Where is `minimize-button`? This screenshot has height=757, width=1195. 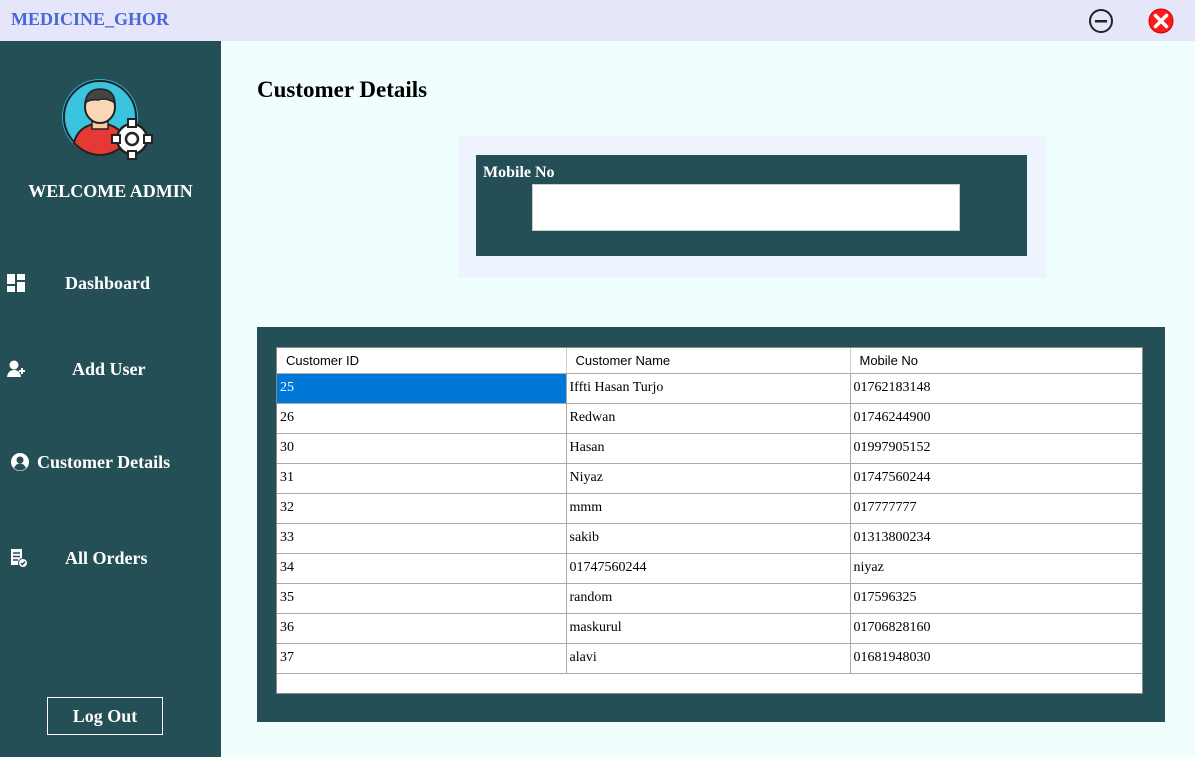
minimize-button is located at coordinates (1101, 21).